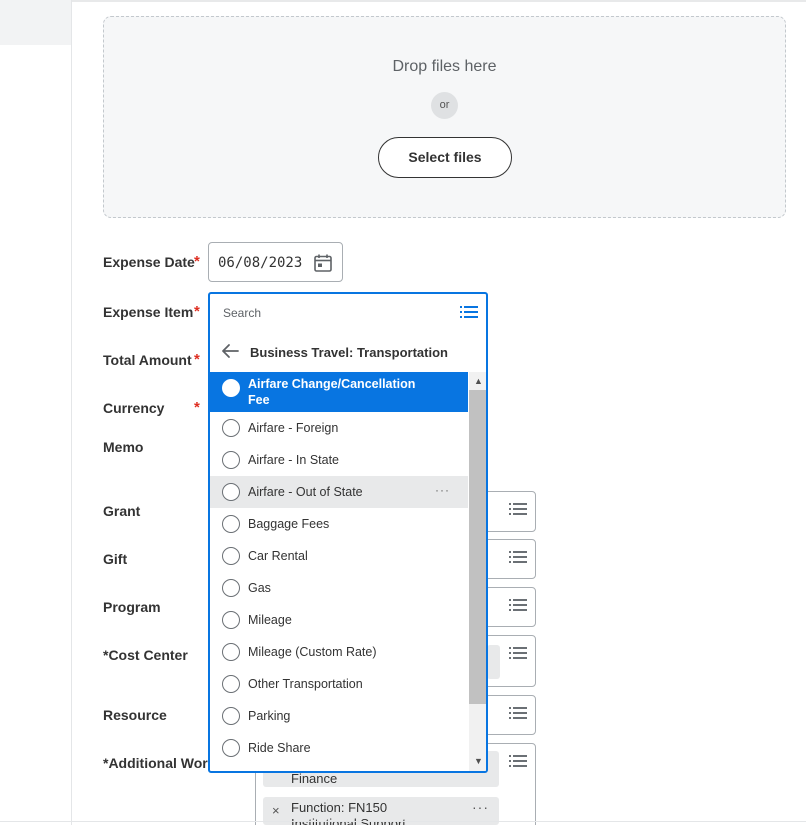  What do you see at coordinates (339, 716) in the screenshot?
I see `option-parking: Parking` at bounding box center [339, 716].